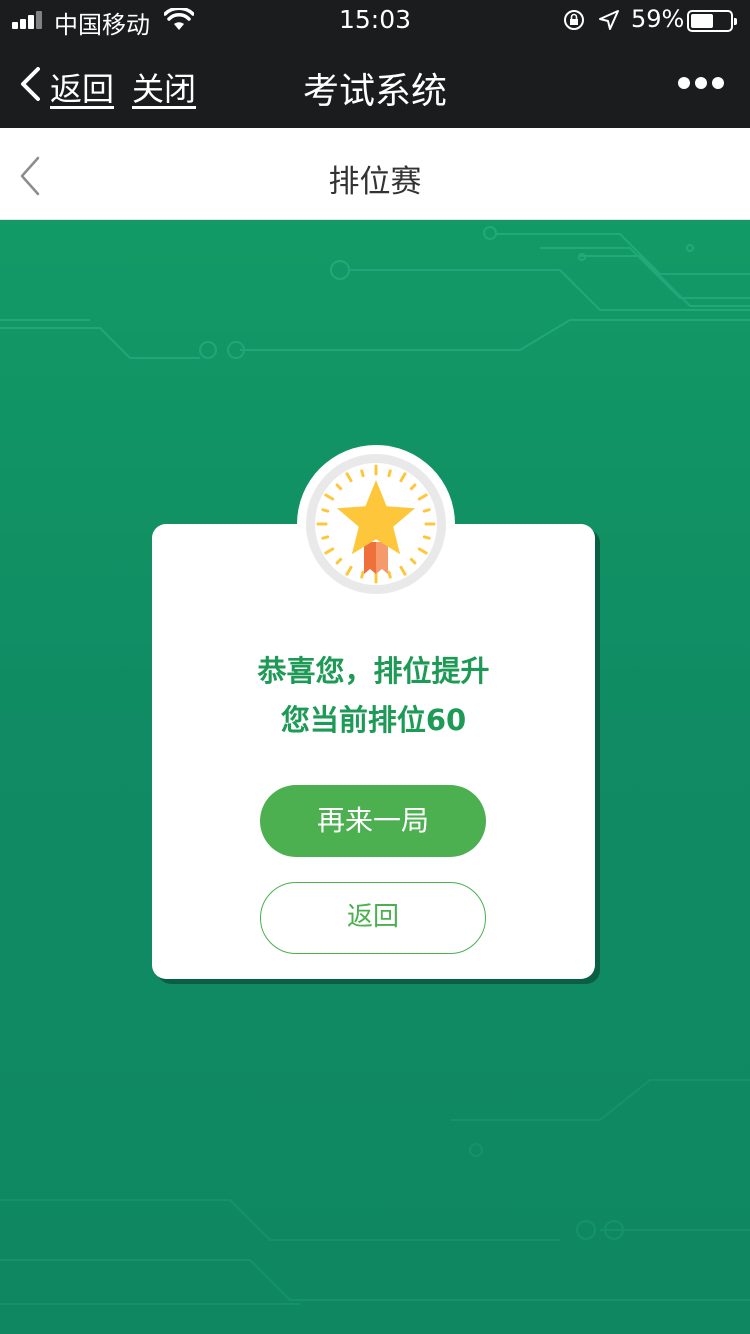  I want to click on rotation-lock-icon, so click(574, 20).